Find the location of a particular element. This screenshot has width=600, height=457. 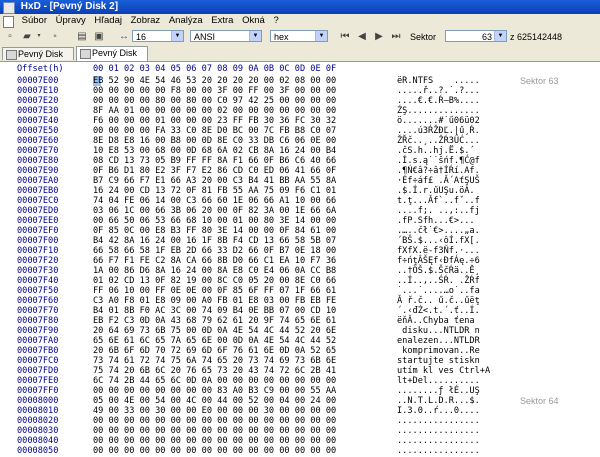

offset-base-select: hex ▼ is located at coordinates (299, 36).